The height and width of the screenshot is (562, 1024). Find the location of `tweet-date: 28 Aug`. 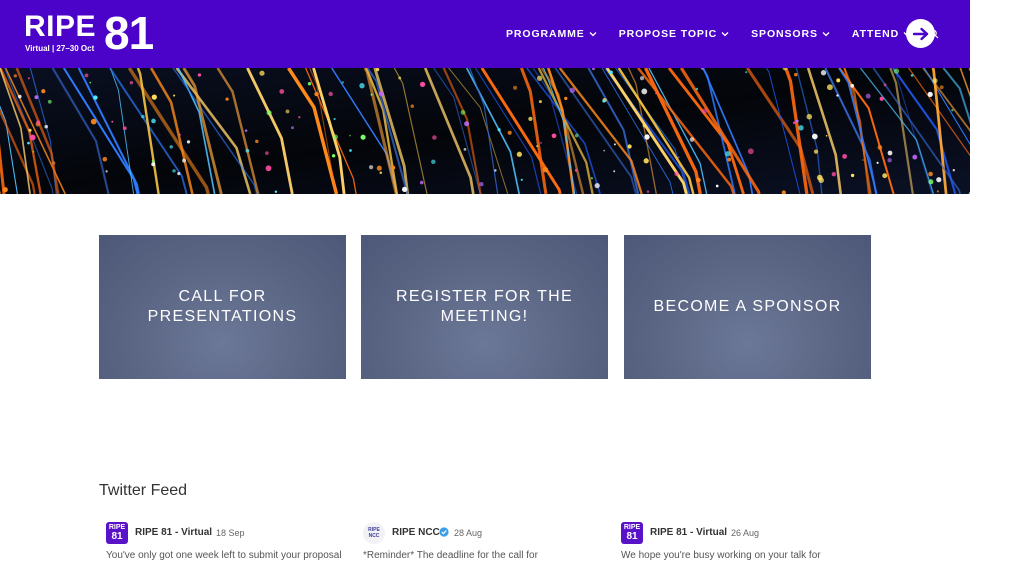

tweet-date: 28 Aug is located at coordinates (468, 533).